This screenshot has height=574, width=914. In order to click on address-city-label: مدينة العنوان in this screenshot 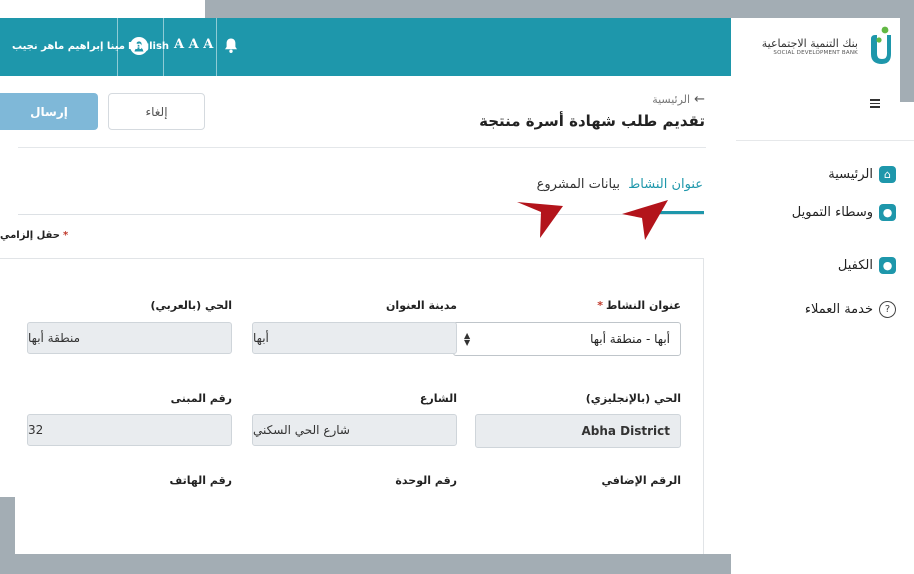, I will do `click(421, 305)`.